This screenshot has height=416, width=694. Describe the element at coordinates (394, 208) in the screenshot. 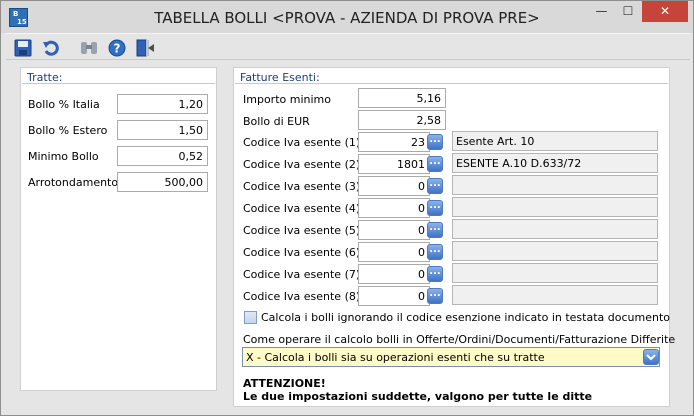

I see `codice-iva-field-4: 0` at that location.